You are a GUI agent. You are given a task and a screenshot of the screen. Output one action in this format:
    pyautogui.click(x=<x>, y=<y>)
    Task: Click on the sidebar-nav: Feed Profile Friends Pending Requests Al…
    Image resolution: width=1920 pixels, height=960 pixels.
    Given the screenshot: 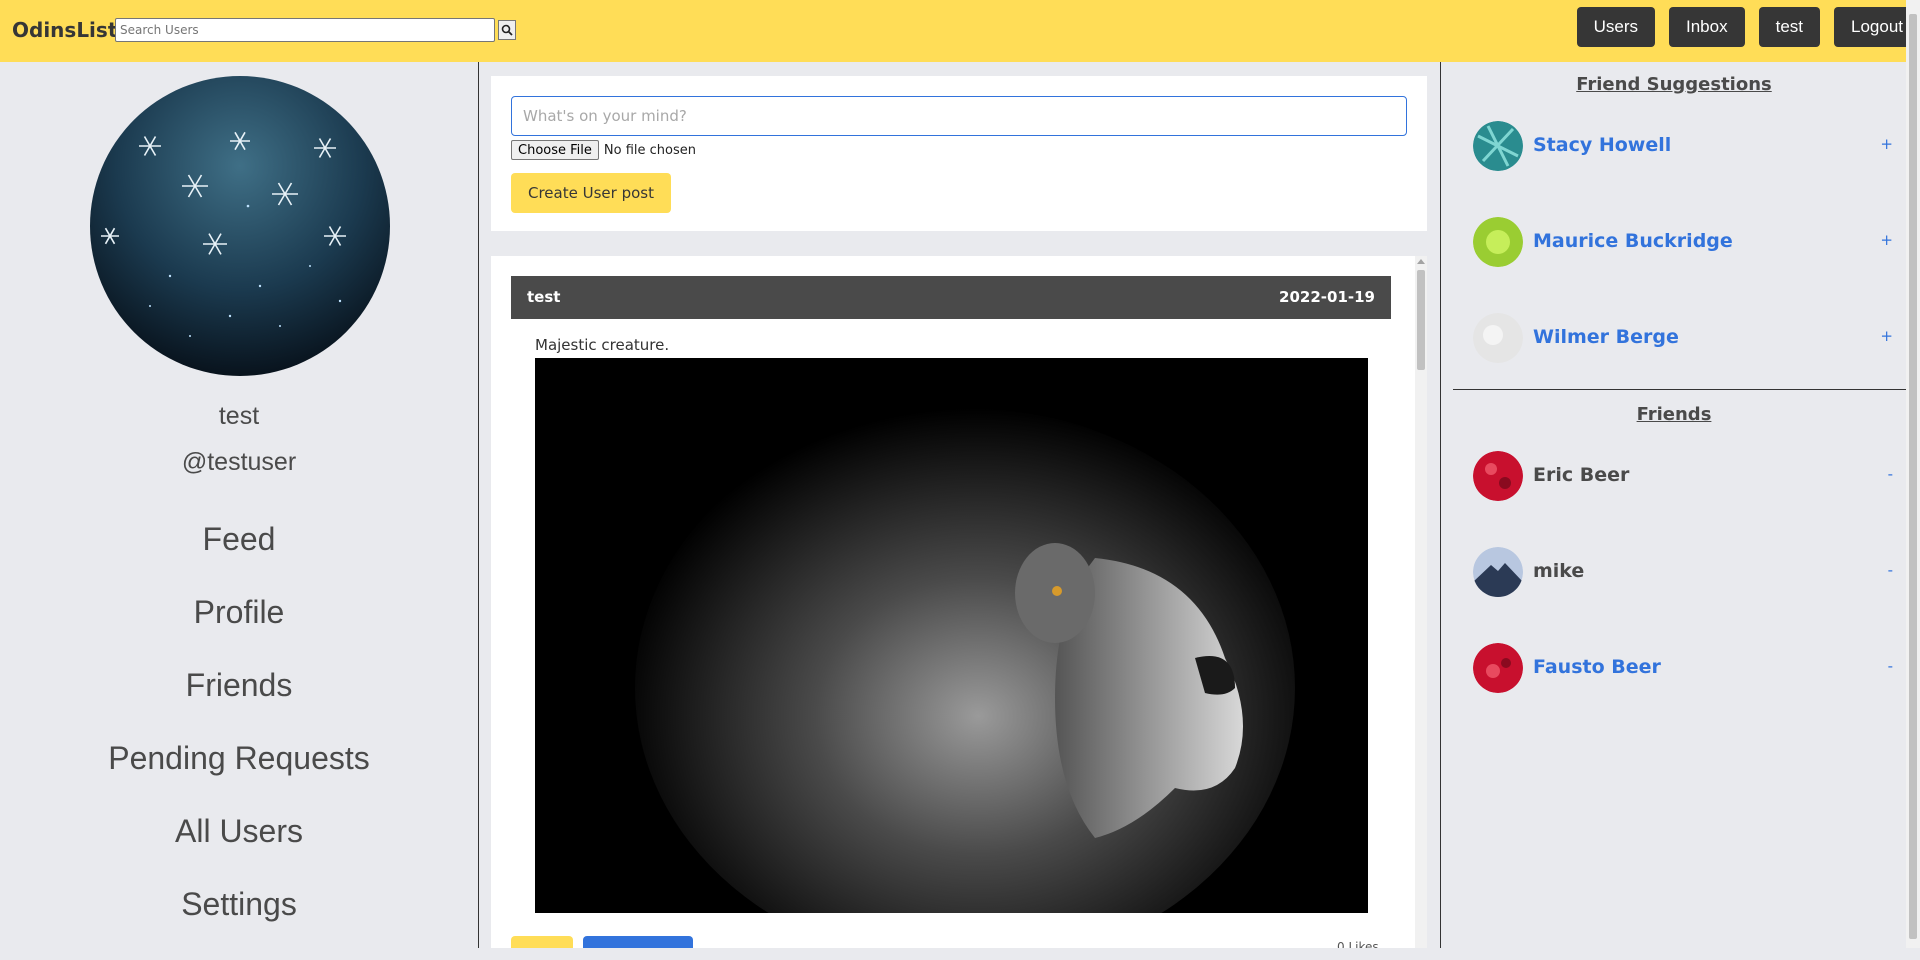 What is the action you would take?
    pyautogui.click(x=239, y=741)
    